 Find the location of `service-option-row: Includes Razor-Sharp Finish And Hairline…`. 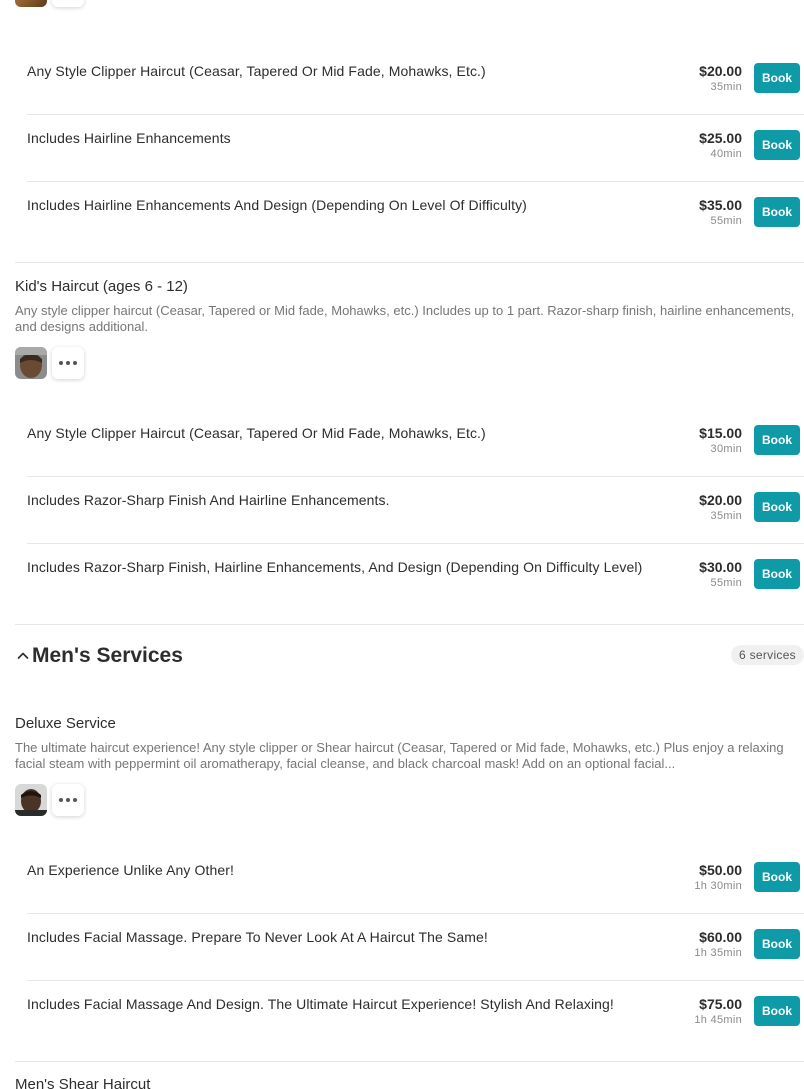

service-option-row: Includes Razor-Sharp Finish And Hairline… is located at coordinates (415, 510).